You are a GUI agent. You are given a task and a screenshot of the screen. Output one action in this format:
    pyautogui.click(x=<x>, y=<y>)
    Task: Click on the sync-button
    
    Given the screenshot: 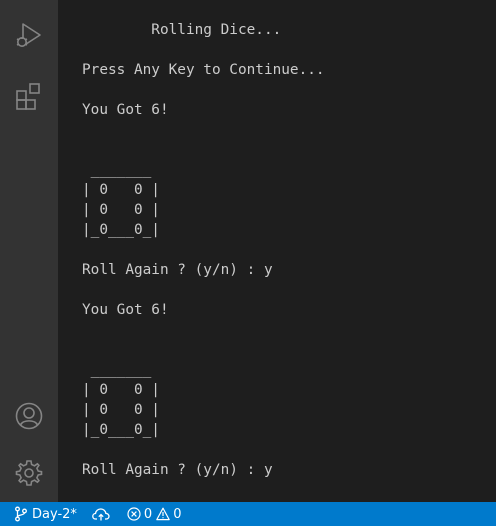 What is the action you would take?
    pyautogui.click(x=98, y=514)
    